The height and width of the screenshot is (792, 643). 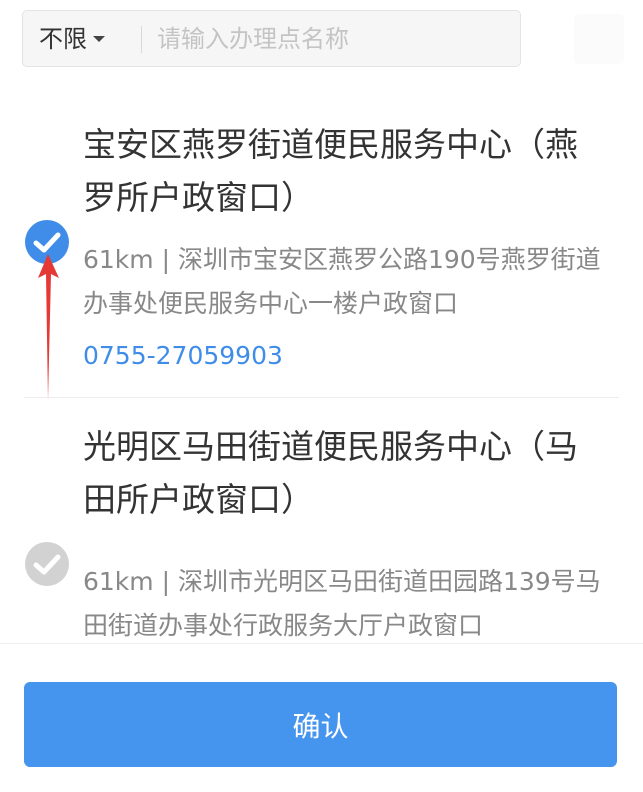 What do you see at coordinates (332, 39) in the screenshot?
I see `office-name-search-input` at bounding box center [332, 39].